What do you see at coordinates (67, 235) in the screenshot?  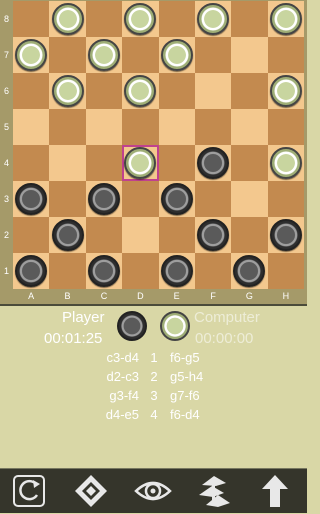 I see `square-b2` at bounding box center [67, 235].